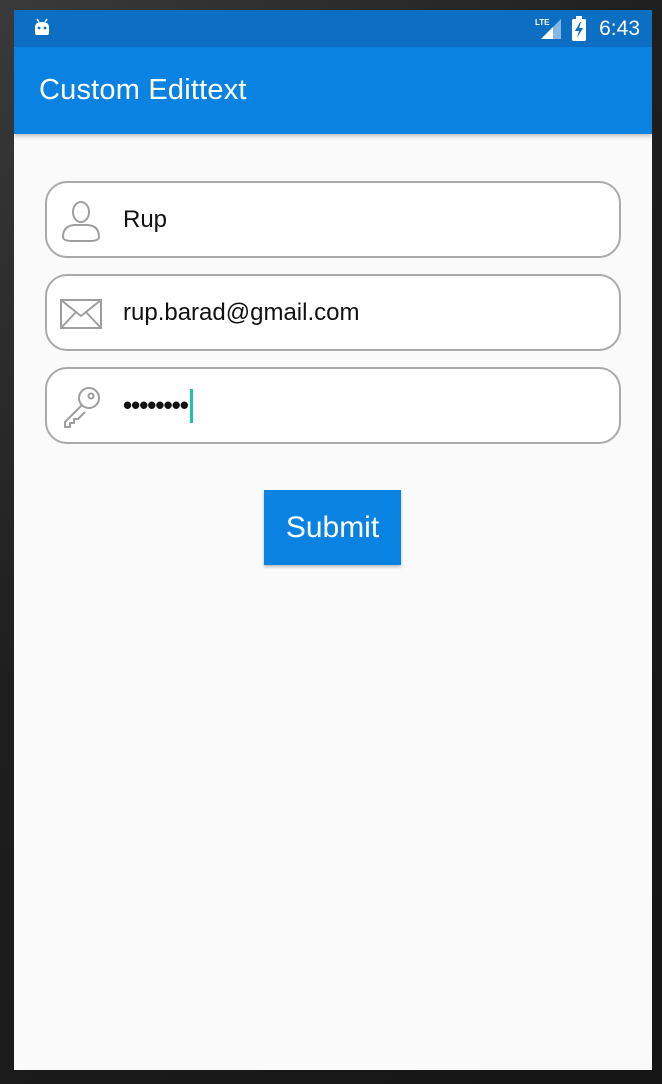 The image size is (662, 1084). I want to click on person-icon, so click(81, 221).